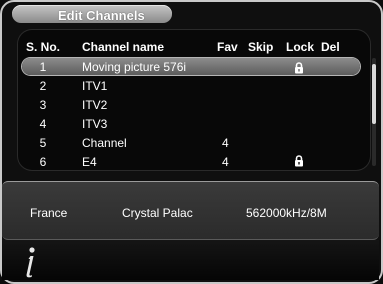 This screenshot has width=383, height=284. What do you see at coordinates (191, 66) in the screenshot?
I see `selected-row-highlight` at bounding box center [191, 66].